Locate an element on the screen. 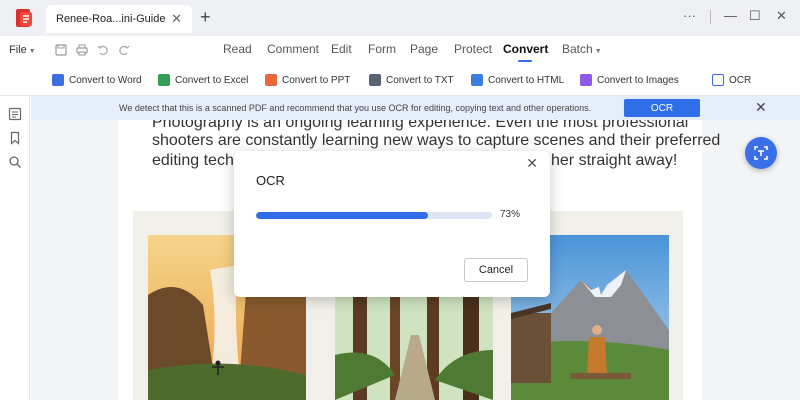  bookmark-icon is located at coordinates (15, 138).